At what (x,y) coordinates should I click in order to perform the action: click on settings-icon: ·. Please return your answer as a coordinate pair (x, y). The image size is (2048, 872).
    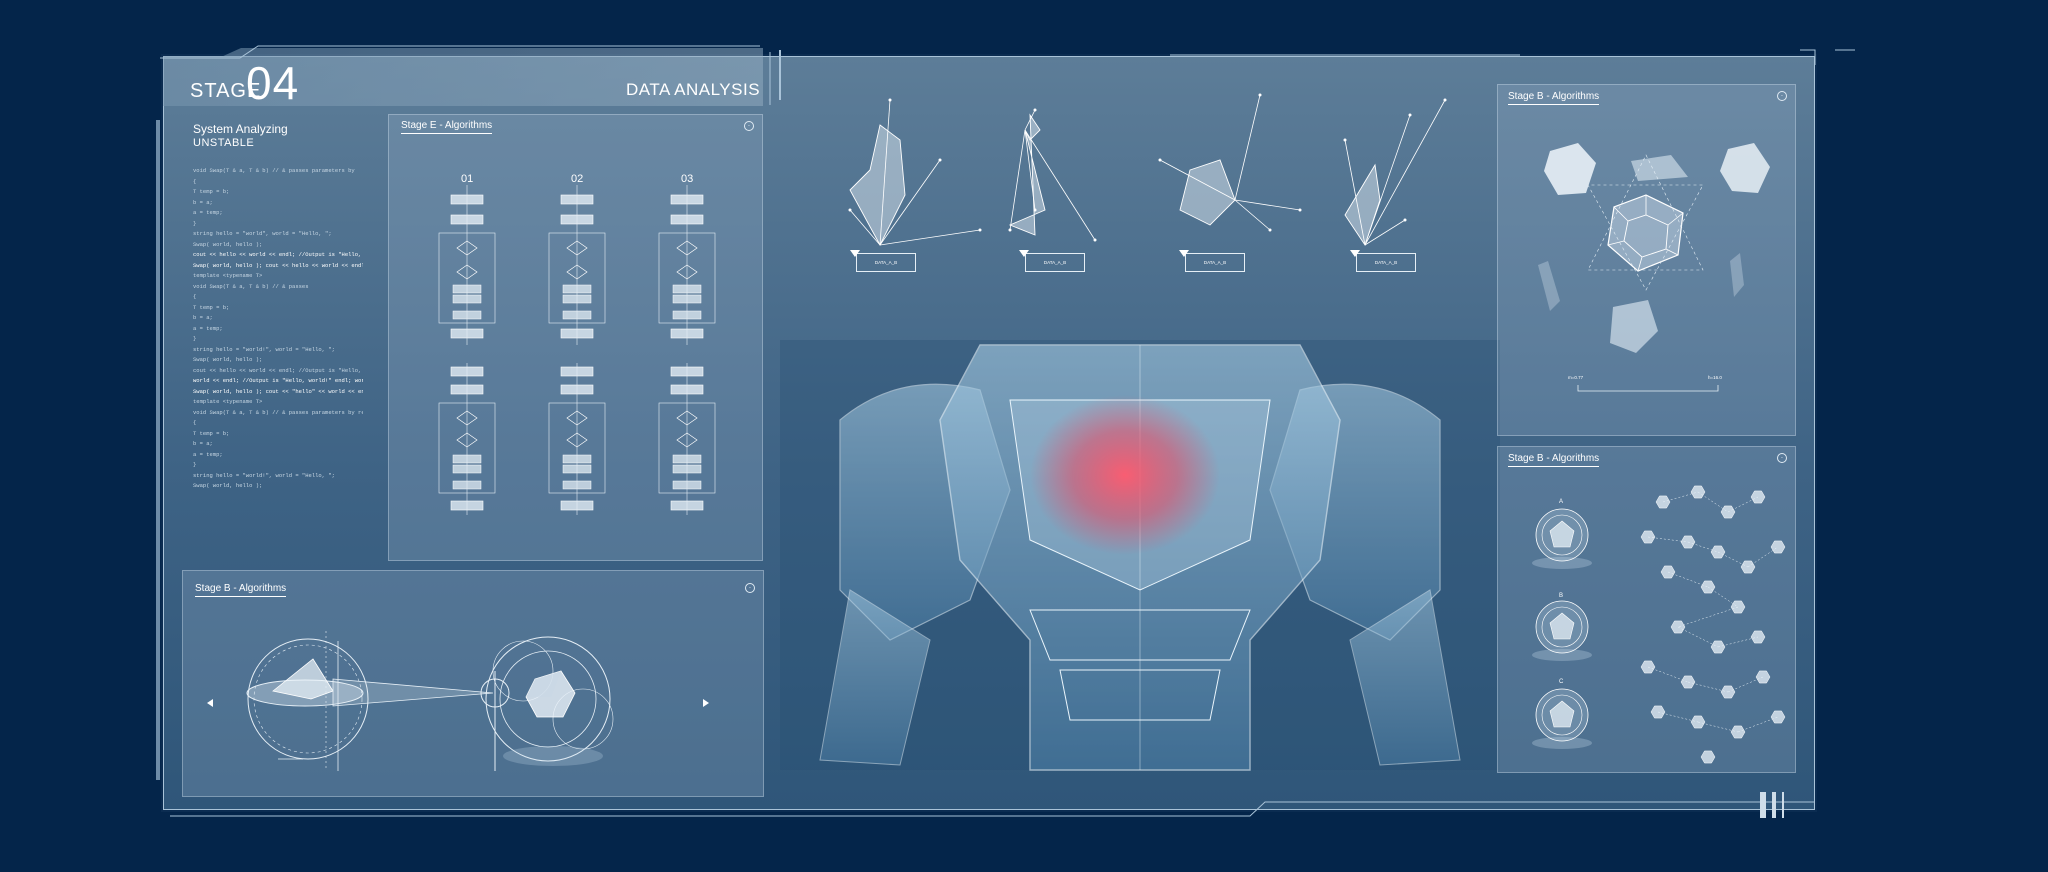
    Looking at the image, I should click on (1782, 458).